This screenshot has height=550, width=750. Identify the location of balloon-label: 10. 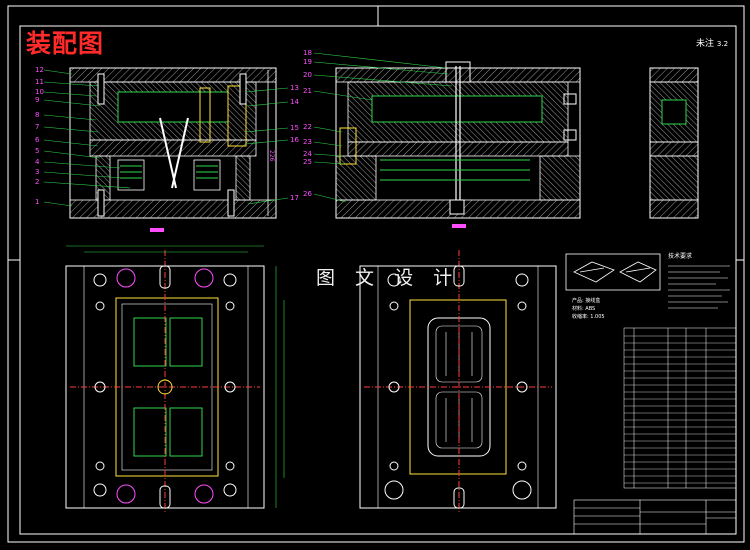
(39, 92).